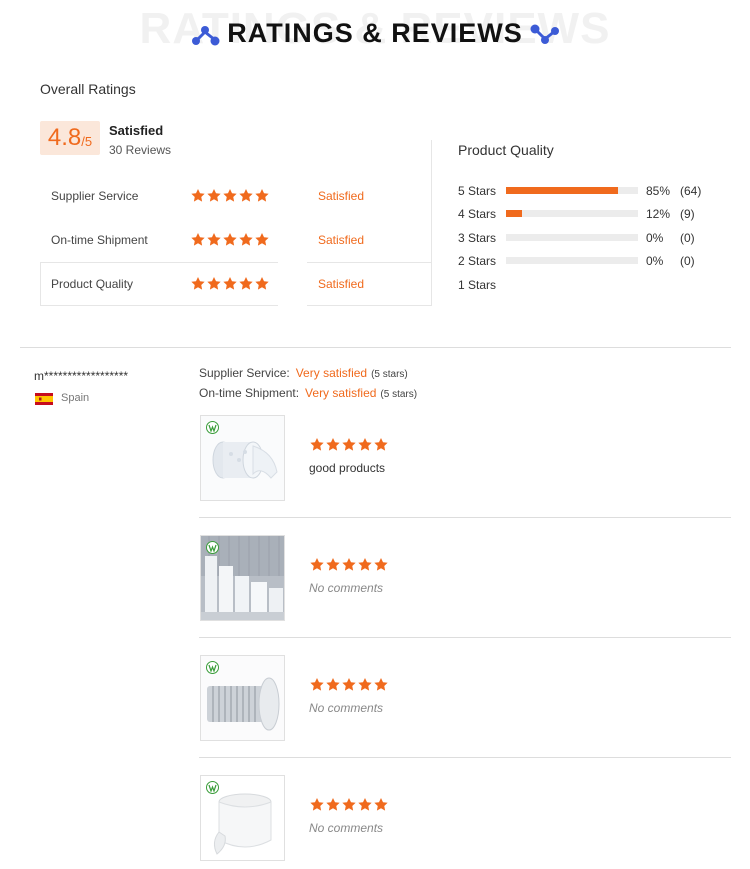  Describe the element at coordinates (477, 191) in the screenshot. I see `distribution-label: 5 Stars` at that location.